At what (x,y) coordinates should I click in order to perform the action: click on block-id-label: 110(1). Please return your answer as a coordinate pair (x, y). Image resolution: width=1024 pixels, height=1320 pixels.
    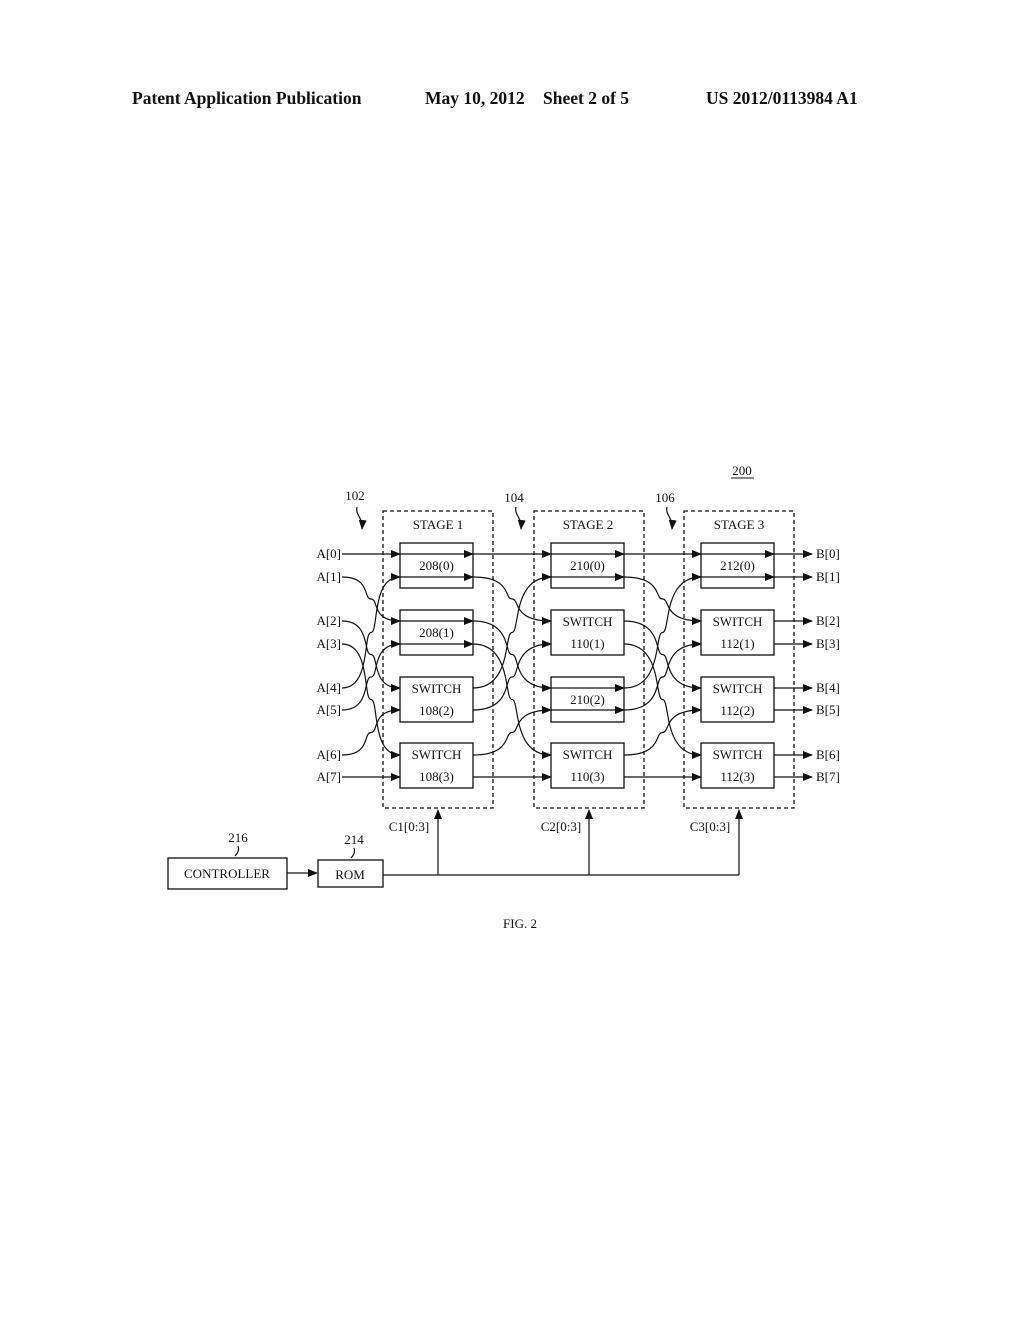
    Looking at the image, I should click on (587, 643).